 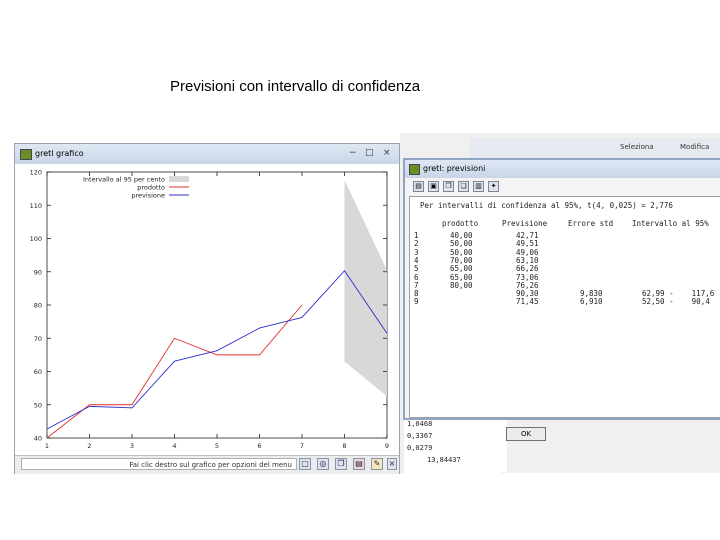 I want to click on background-toolbar: Seleziona Modifica, so click(x=595, y=148).